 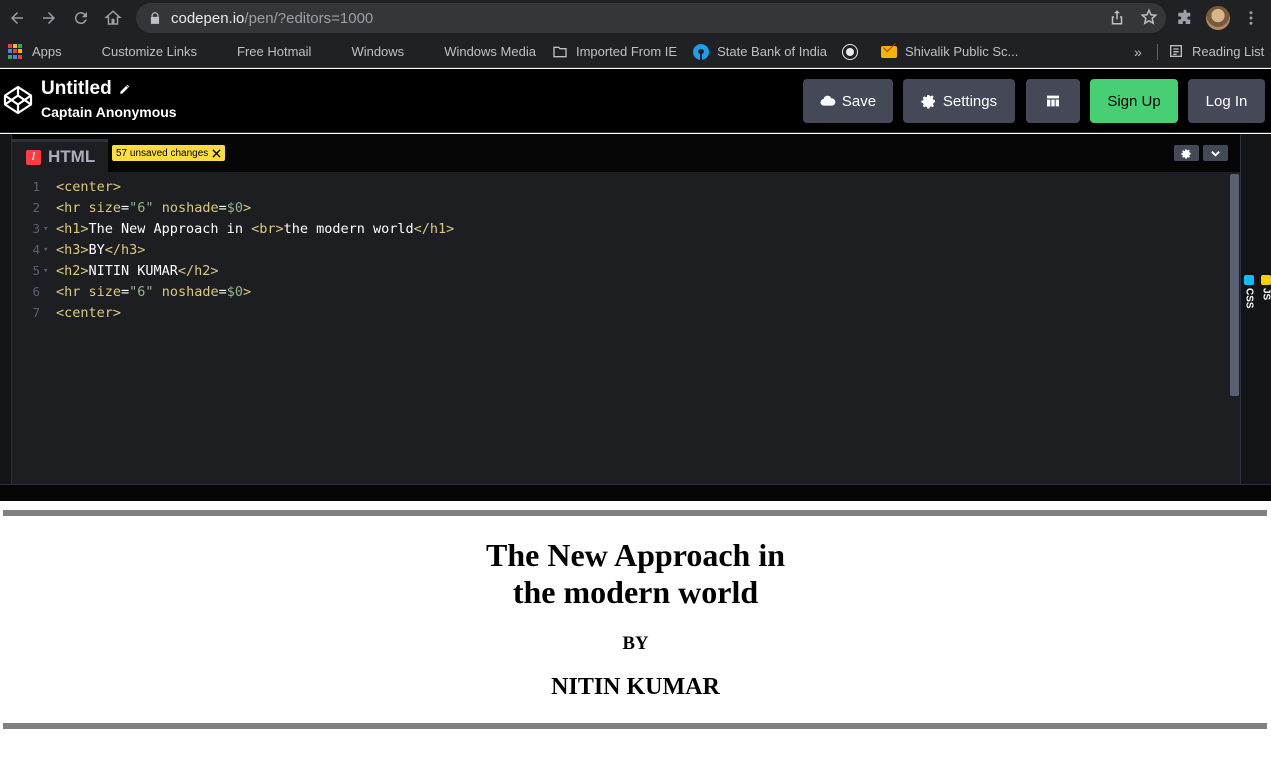 I want to click on bookmark-imported-from-ie: Imported From IE, so click(x=614, y=52).